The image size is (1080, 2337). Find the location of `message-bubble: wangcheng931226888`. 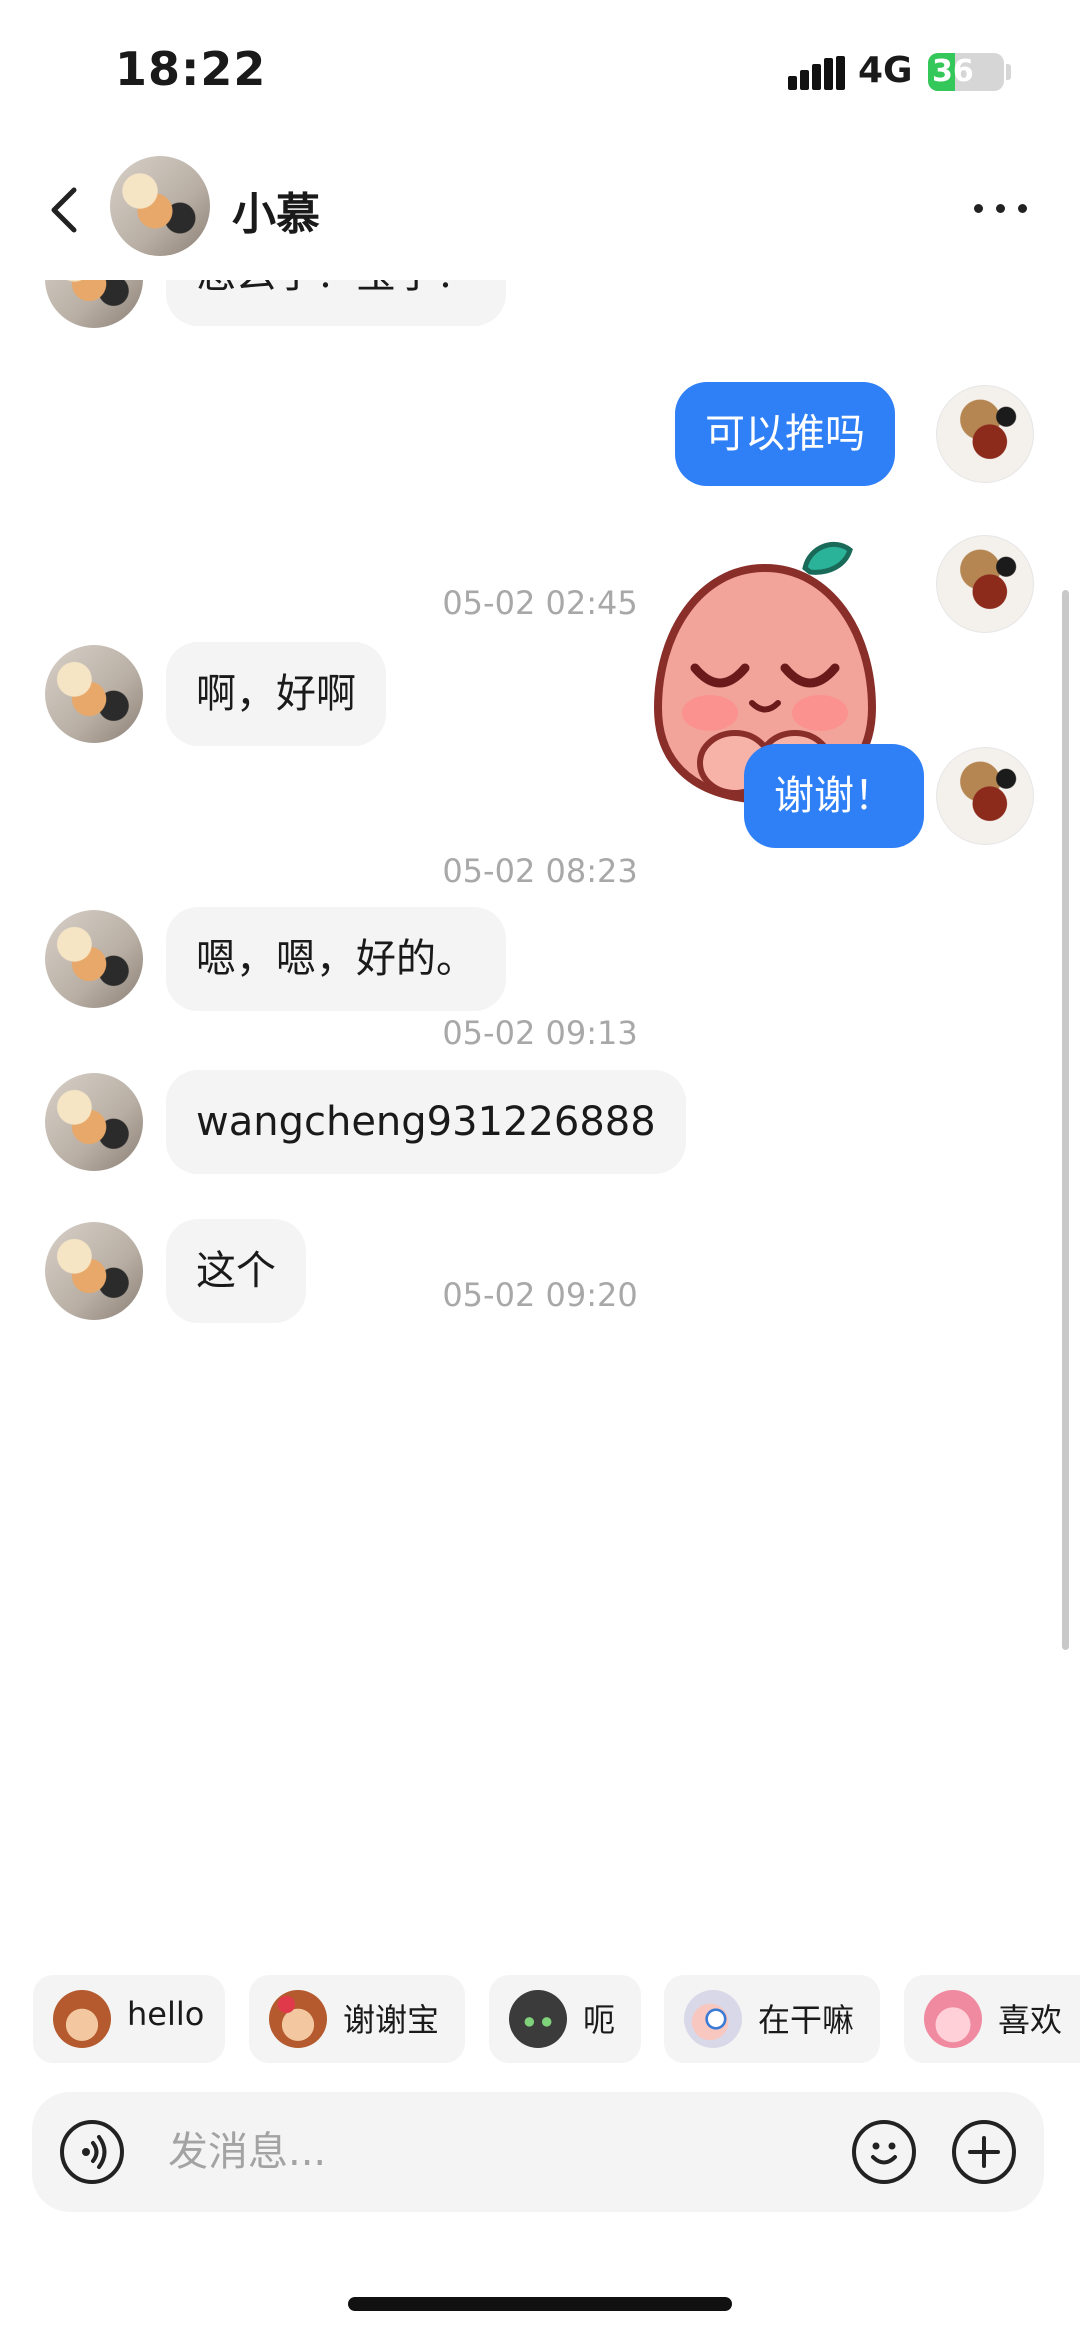

message-bubble: wangcheng931226888 is located at coordinates (426, 1122).